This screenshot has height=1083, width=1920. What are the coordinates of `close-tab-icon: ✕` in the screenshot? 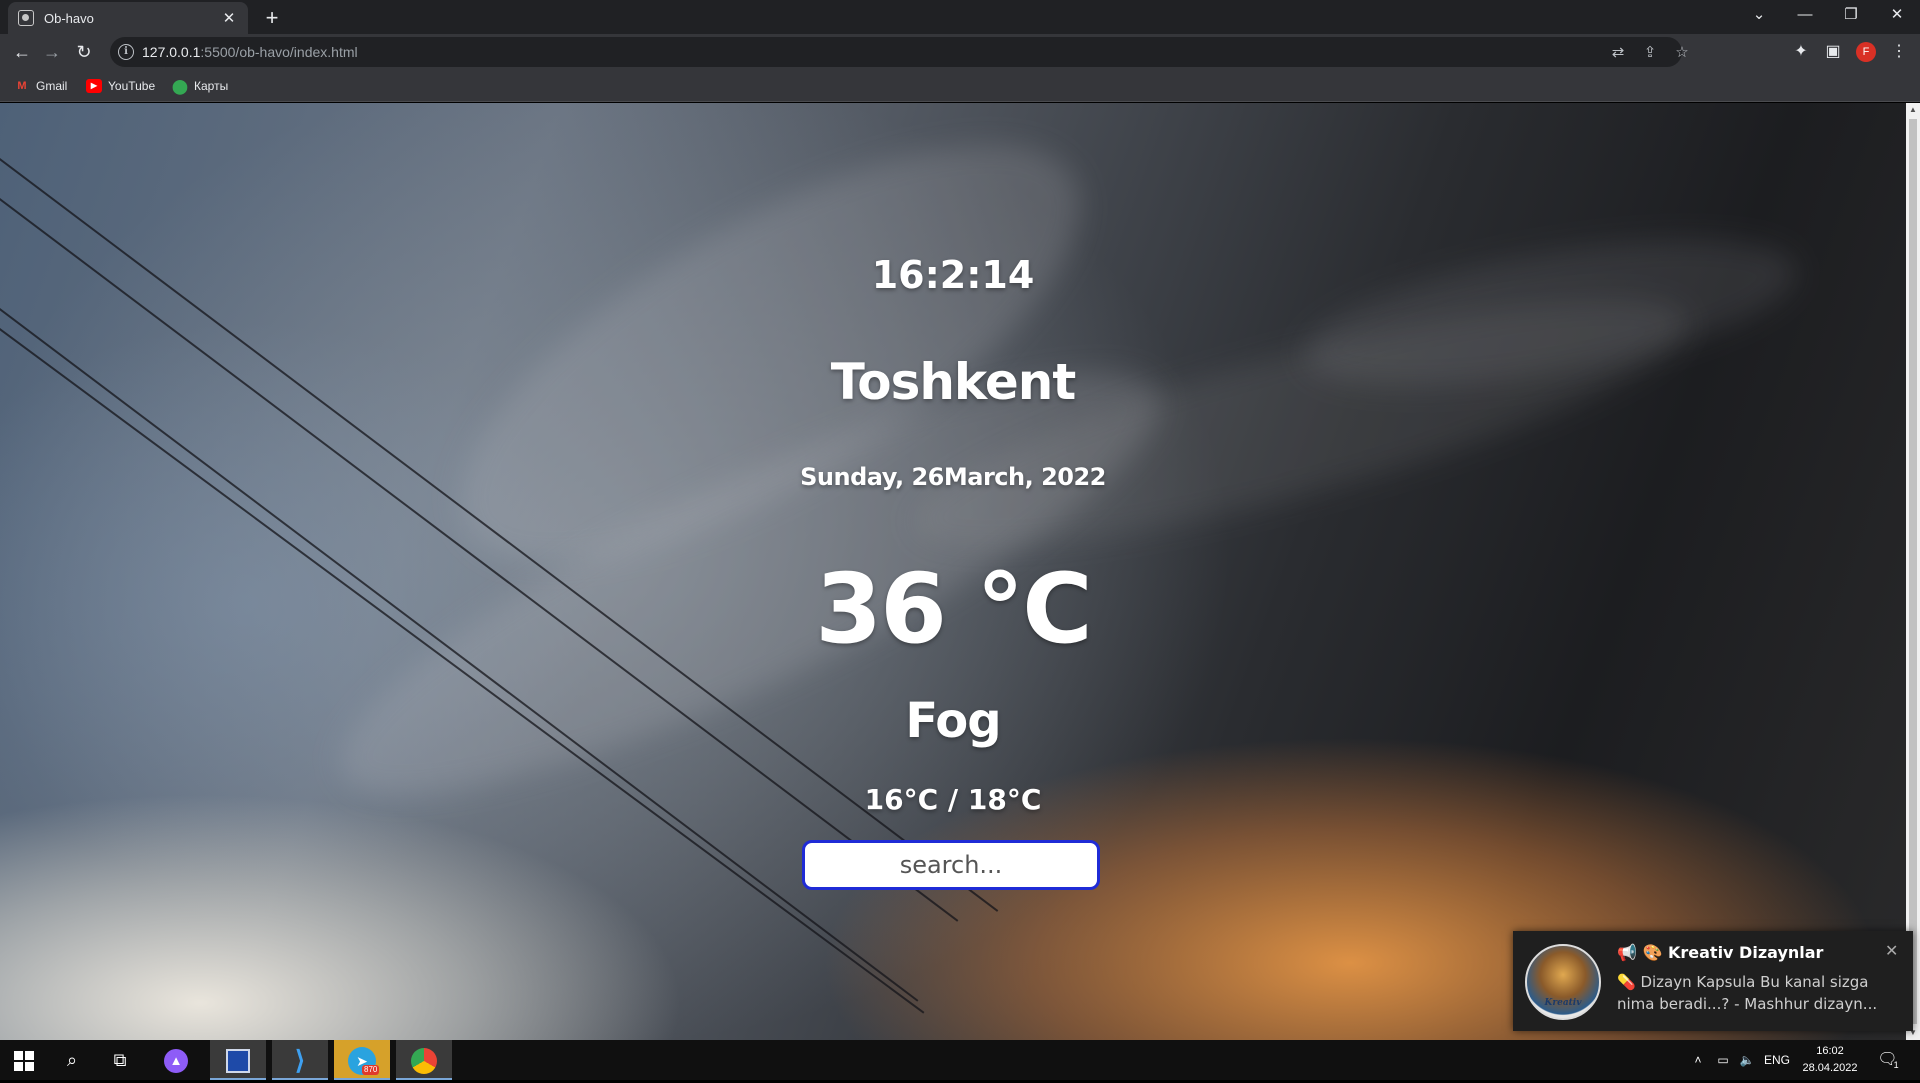 It's located at (229, 18).